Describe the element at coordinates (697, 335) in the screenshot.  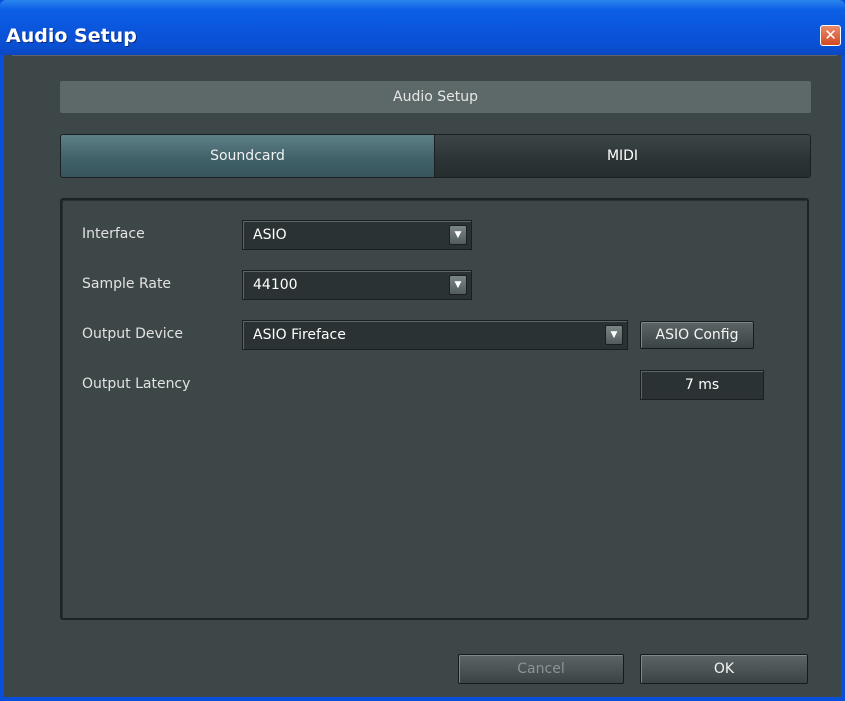
I see `asio-config-button: ASIO Config` at that location.